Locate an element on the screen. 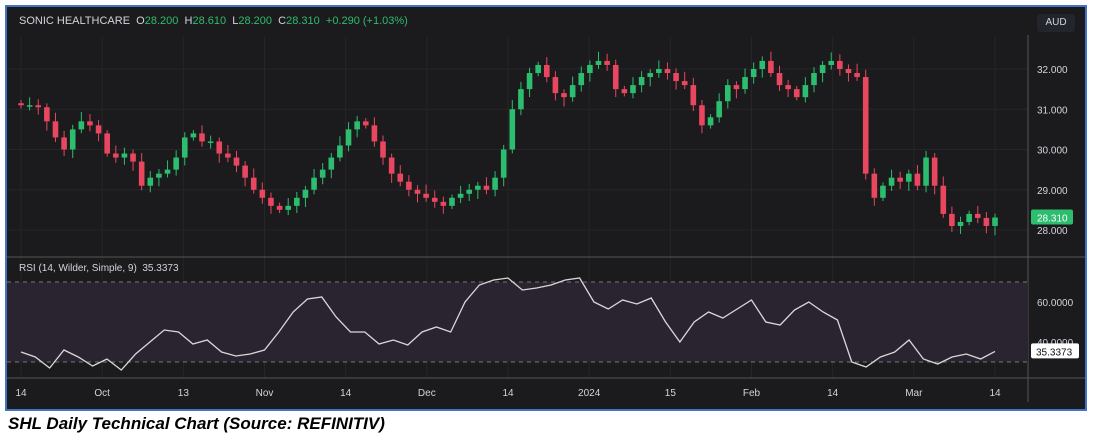 Image resolution: width=1094 pixels, height=445 pixels. time-tick-label: Feb is located at coordinates (752, 393).